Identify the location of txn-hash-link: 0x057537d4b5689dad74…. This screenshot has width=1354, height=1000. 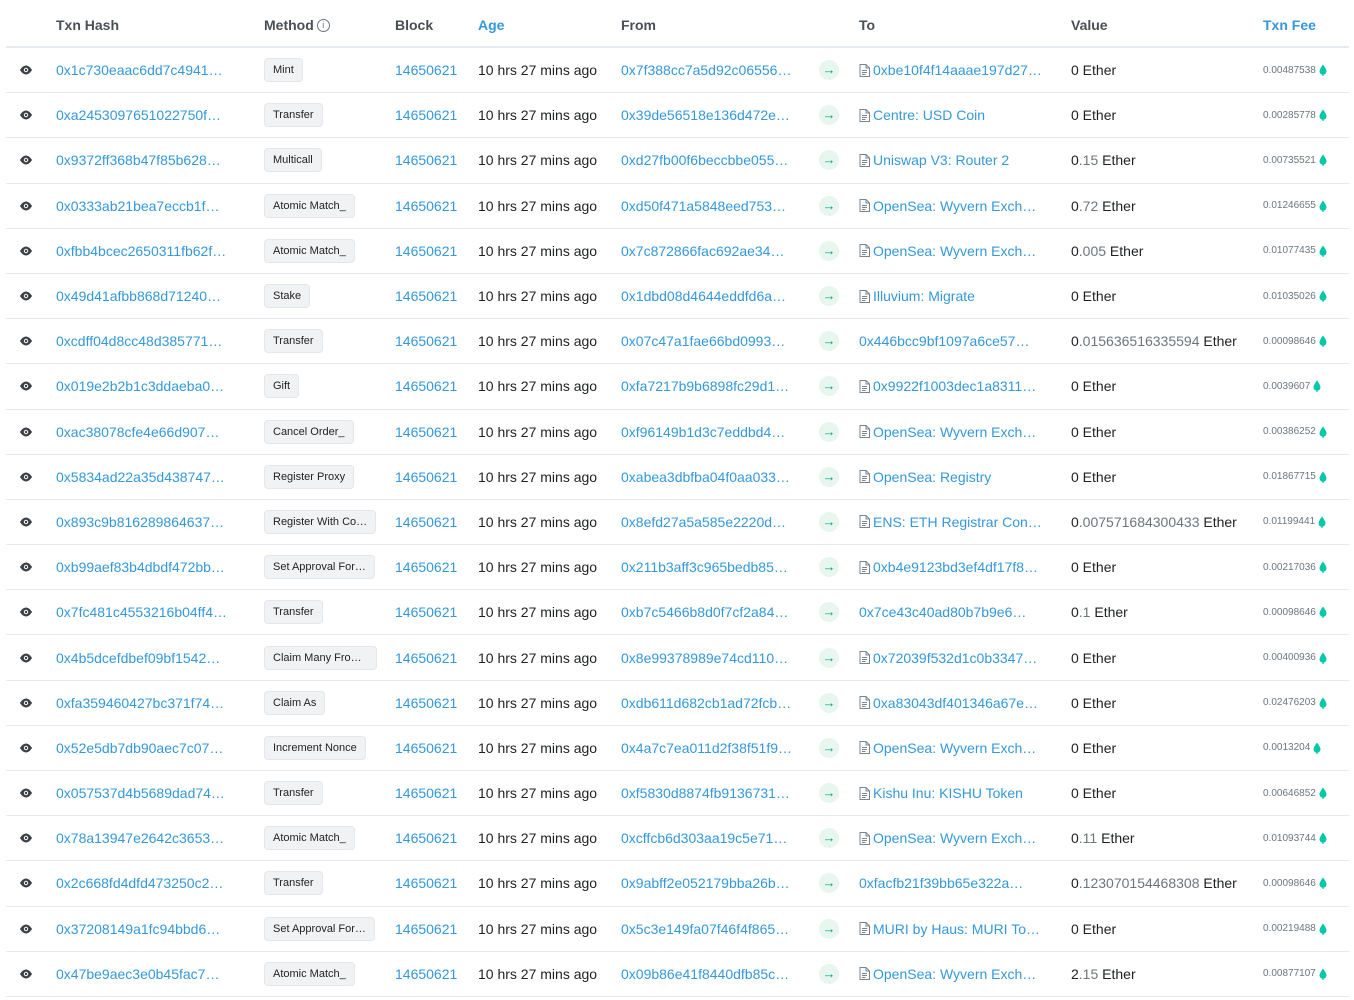
(140, 793).